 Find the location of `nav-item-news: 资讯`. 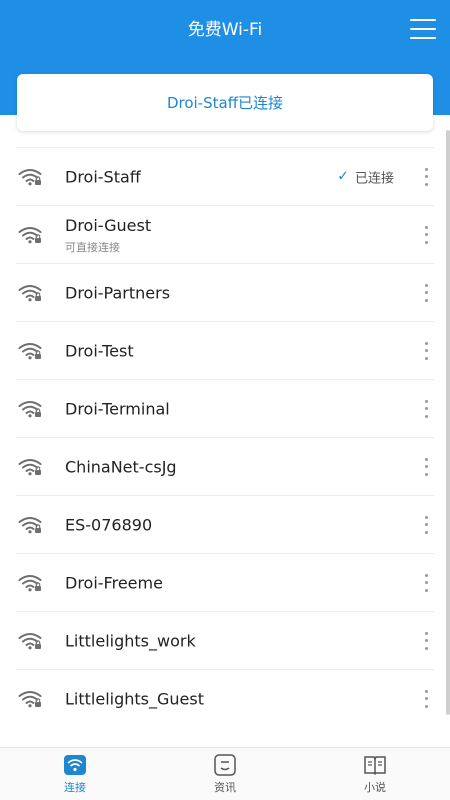

nav-item-news: 资讯 is located at coordinates (225, 774).